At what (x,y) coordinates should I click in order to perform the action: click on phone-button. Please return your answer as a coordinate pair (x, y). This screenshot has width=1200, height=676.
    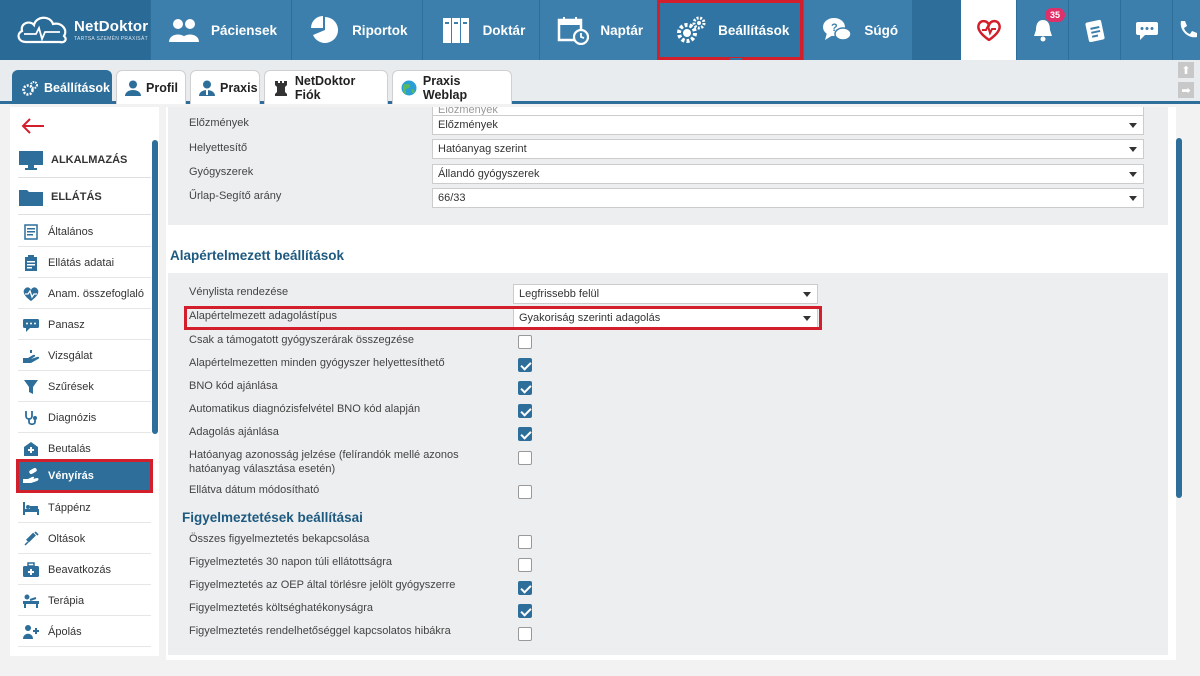
    Looking at the image, I should click on (1186, 30).